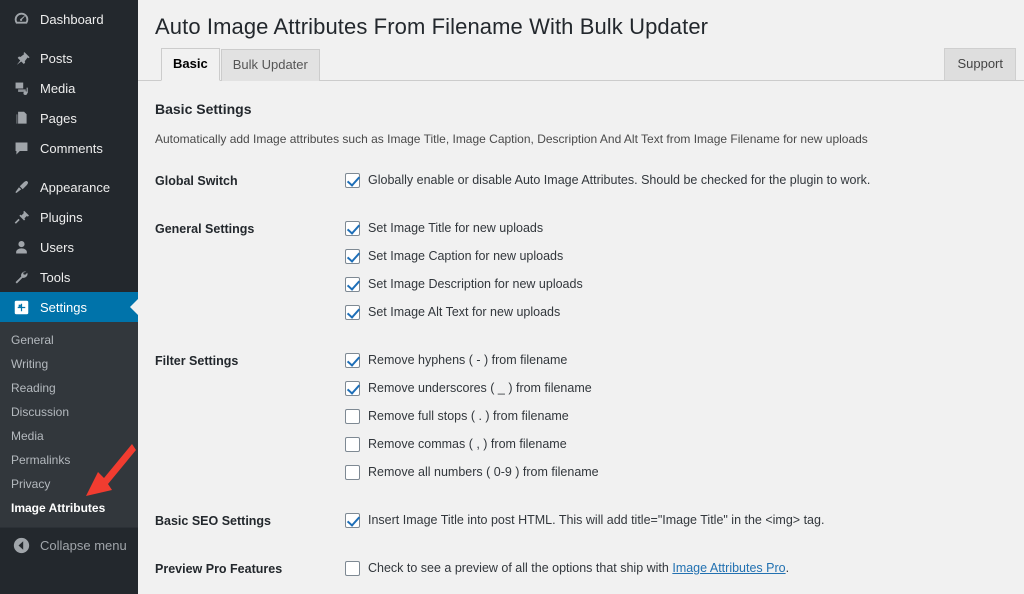 The width and height of the screenshot is (1024, 594). What do you see at coordinates (456, 228) in the screenshot?
I see `checkbox-label: Set Image Title for new uploads` at bounding box center [456, 228].